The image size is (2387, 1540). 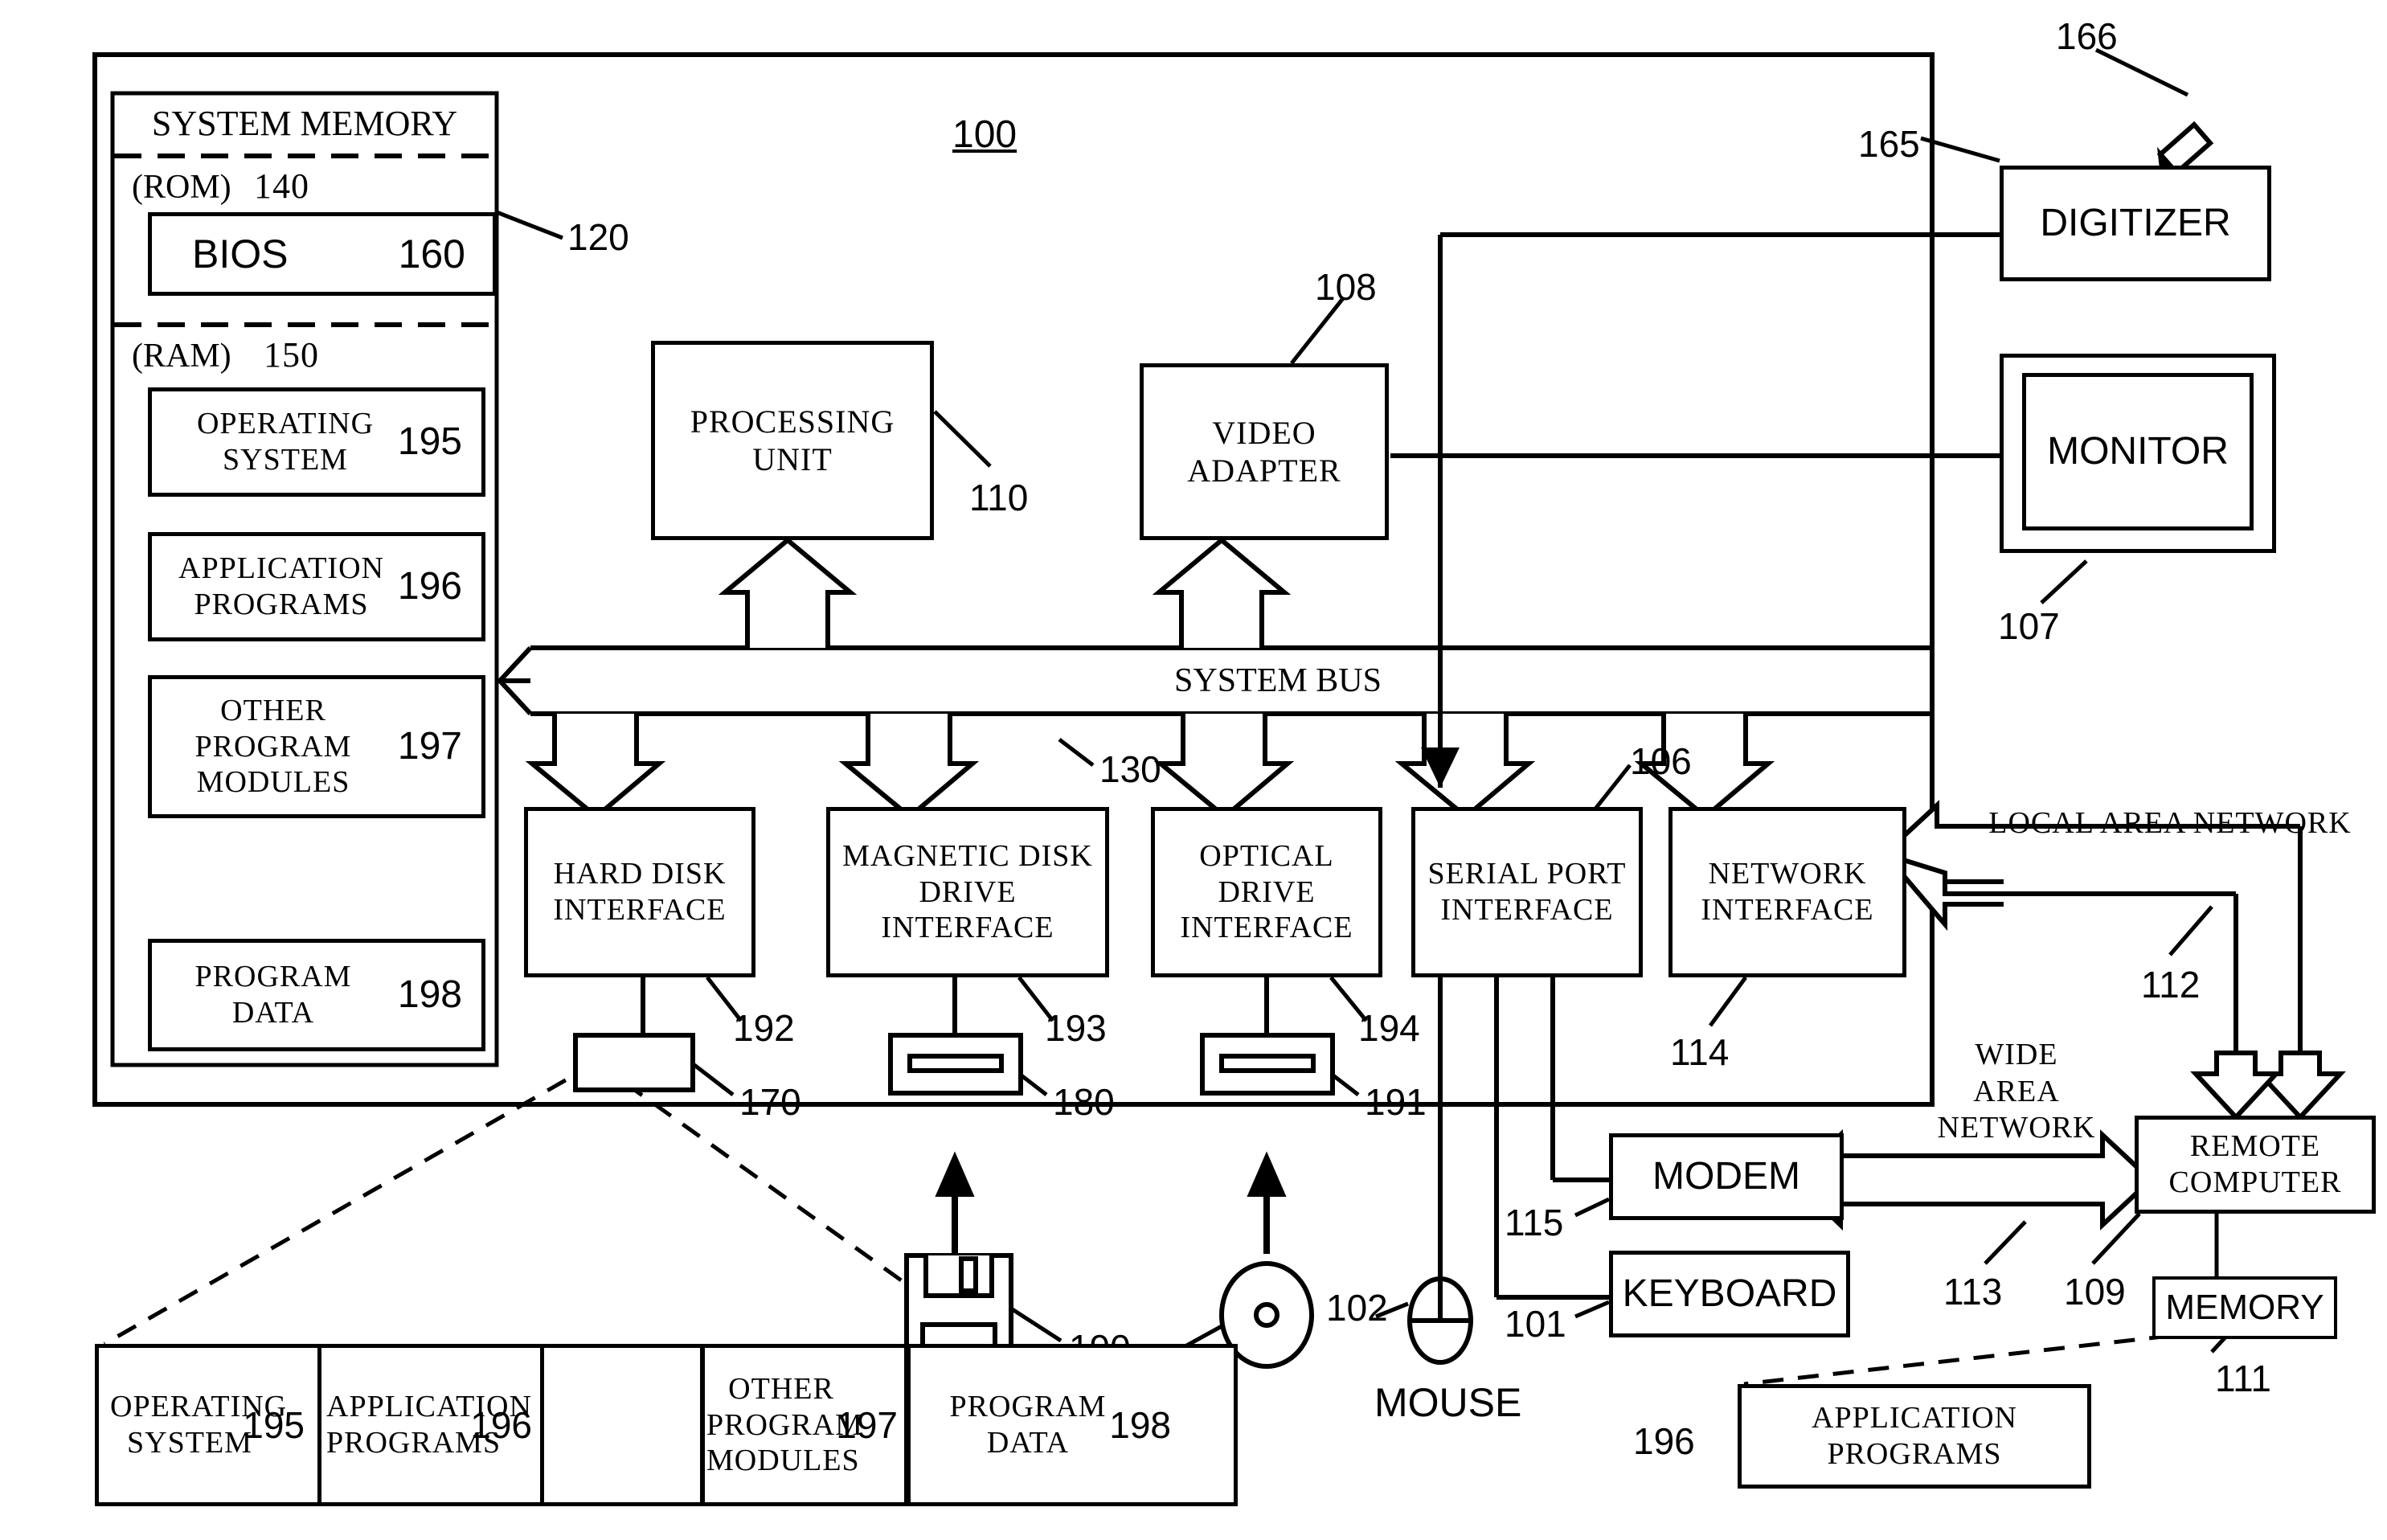 What do you see at coordinates (1084, 1102) in the screenshot?
I see `ref-180: 180` at bounding box center [1084, 1102].